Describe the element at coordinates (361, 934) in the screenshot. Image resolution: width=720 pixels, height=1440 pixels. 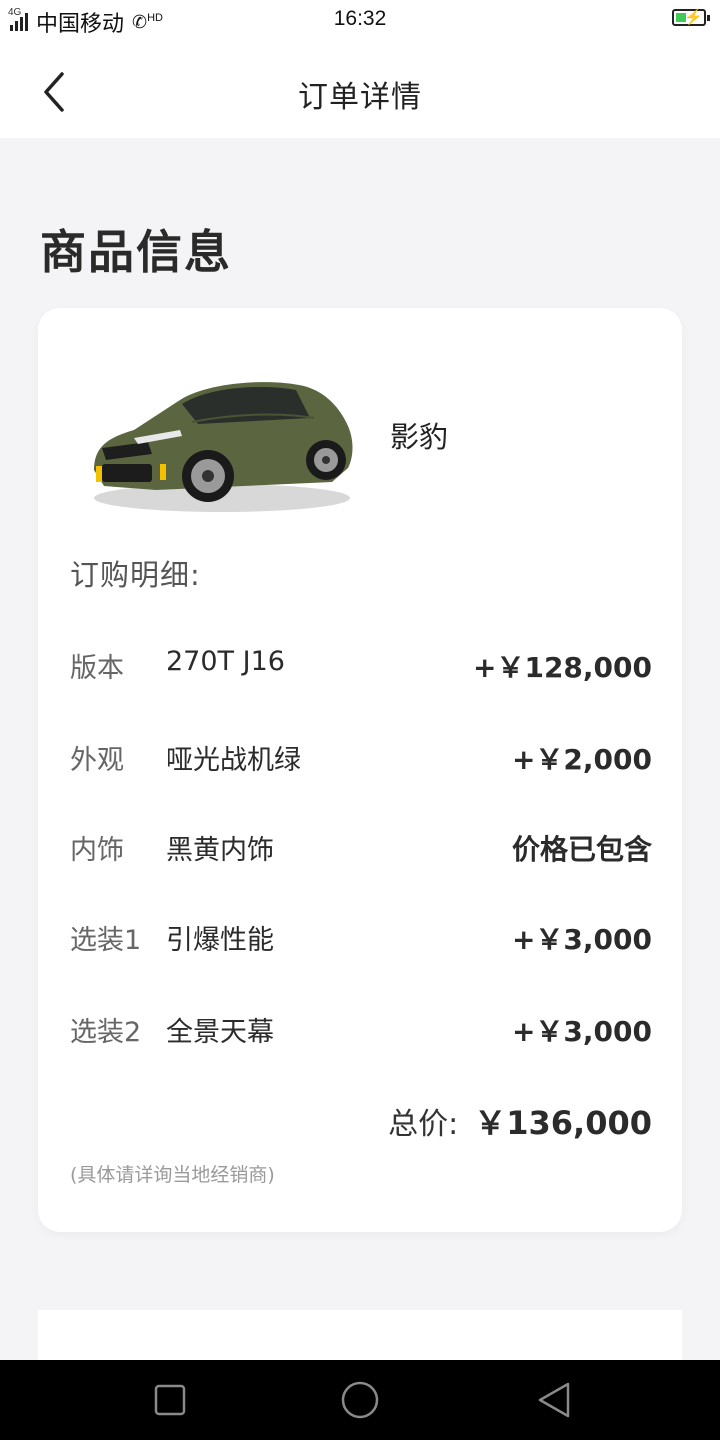
I see `order-row-option-1: 选装1 引爆性能 +￥3,000` at that location.